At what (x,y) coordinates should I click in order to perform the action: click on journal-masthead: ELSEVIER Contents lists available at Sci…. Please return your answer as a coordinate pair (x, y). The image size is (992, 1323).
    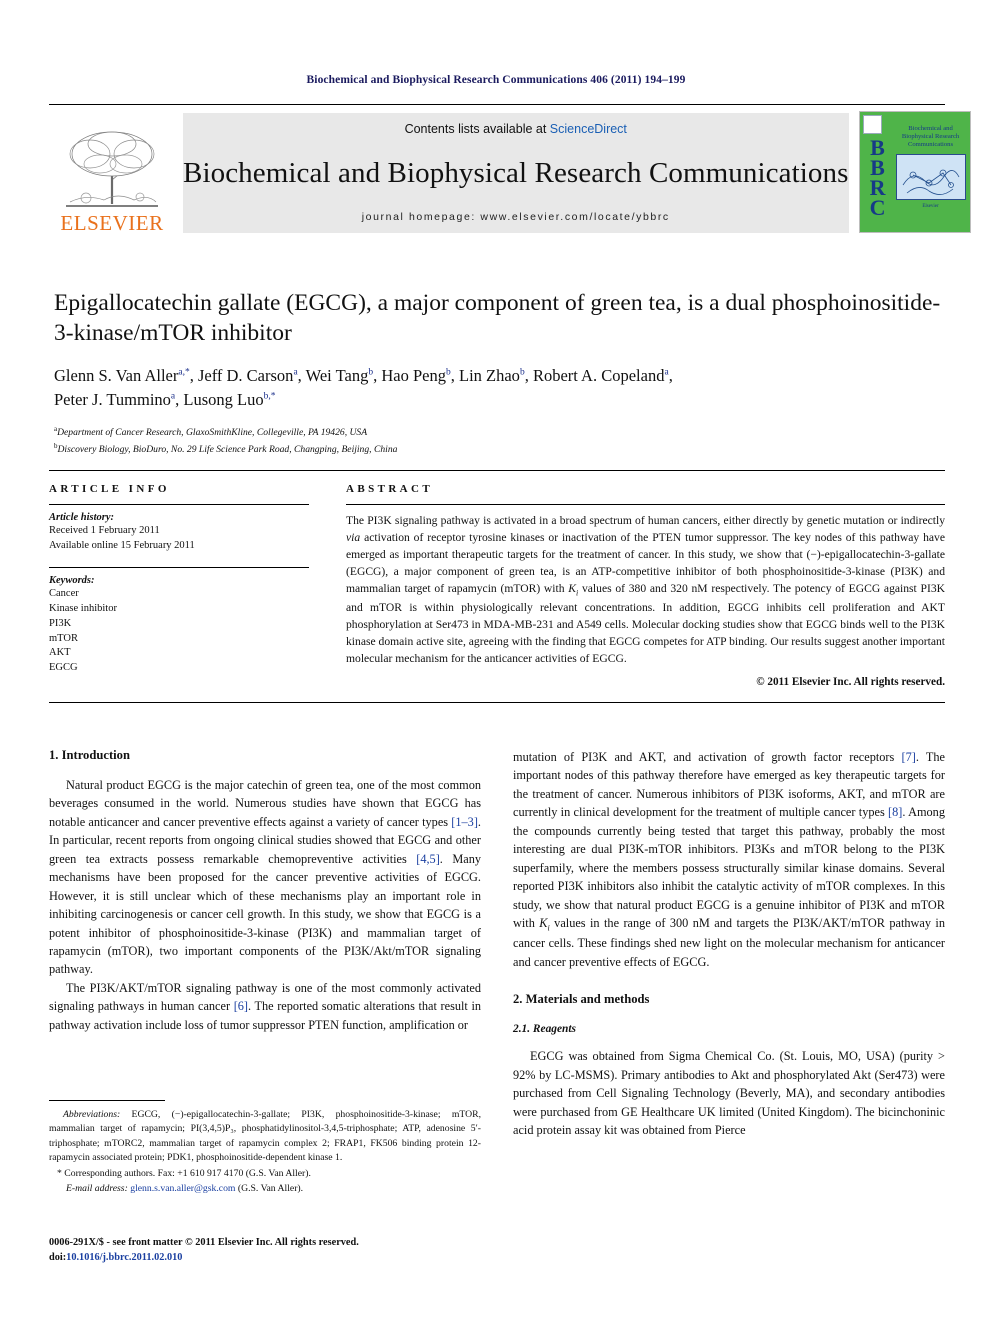
    Looking at the image, I should click on (510, 170).